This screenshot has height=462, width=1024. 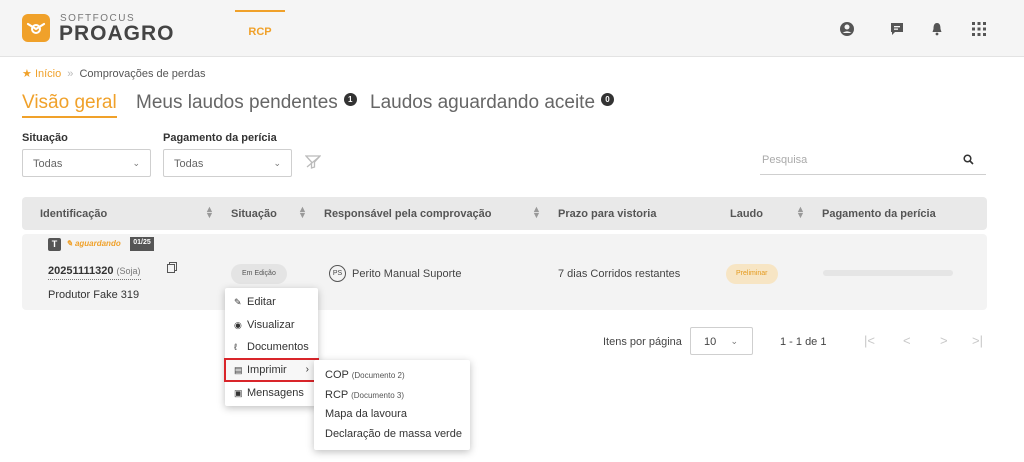 I want to click on message-icon: ▣, so click(x=238, y=393).